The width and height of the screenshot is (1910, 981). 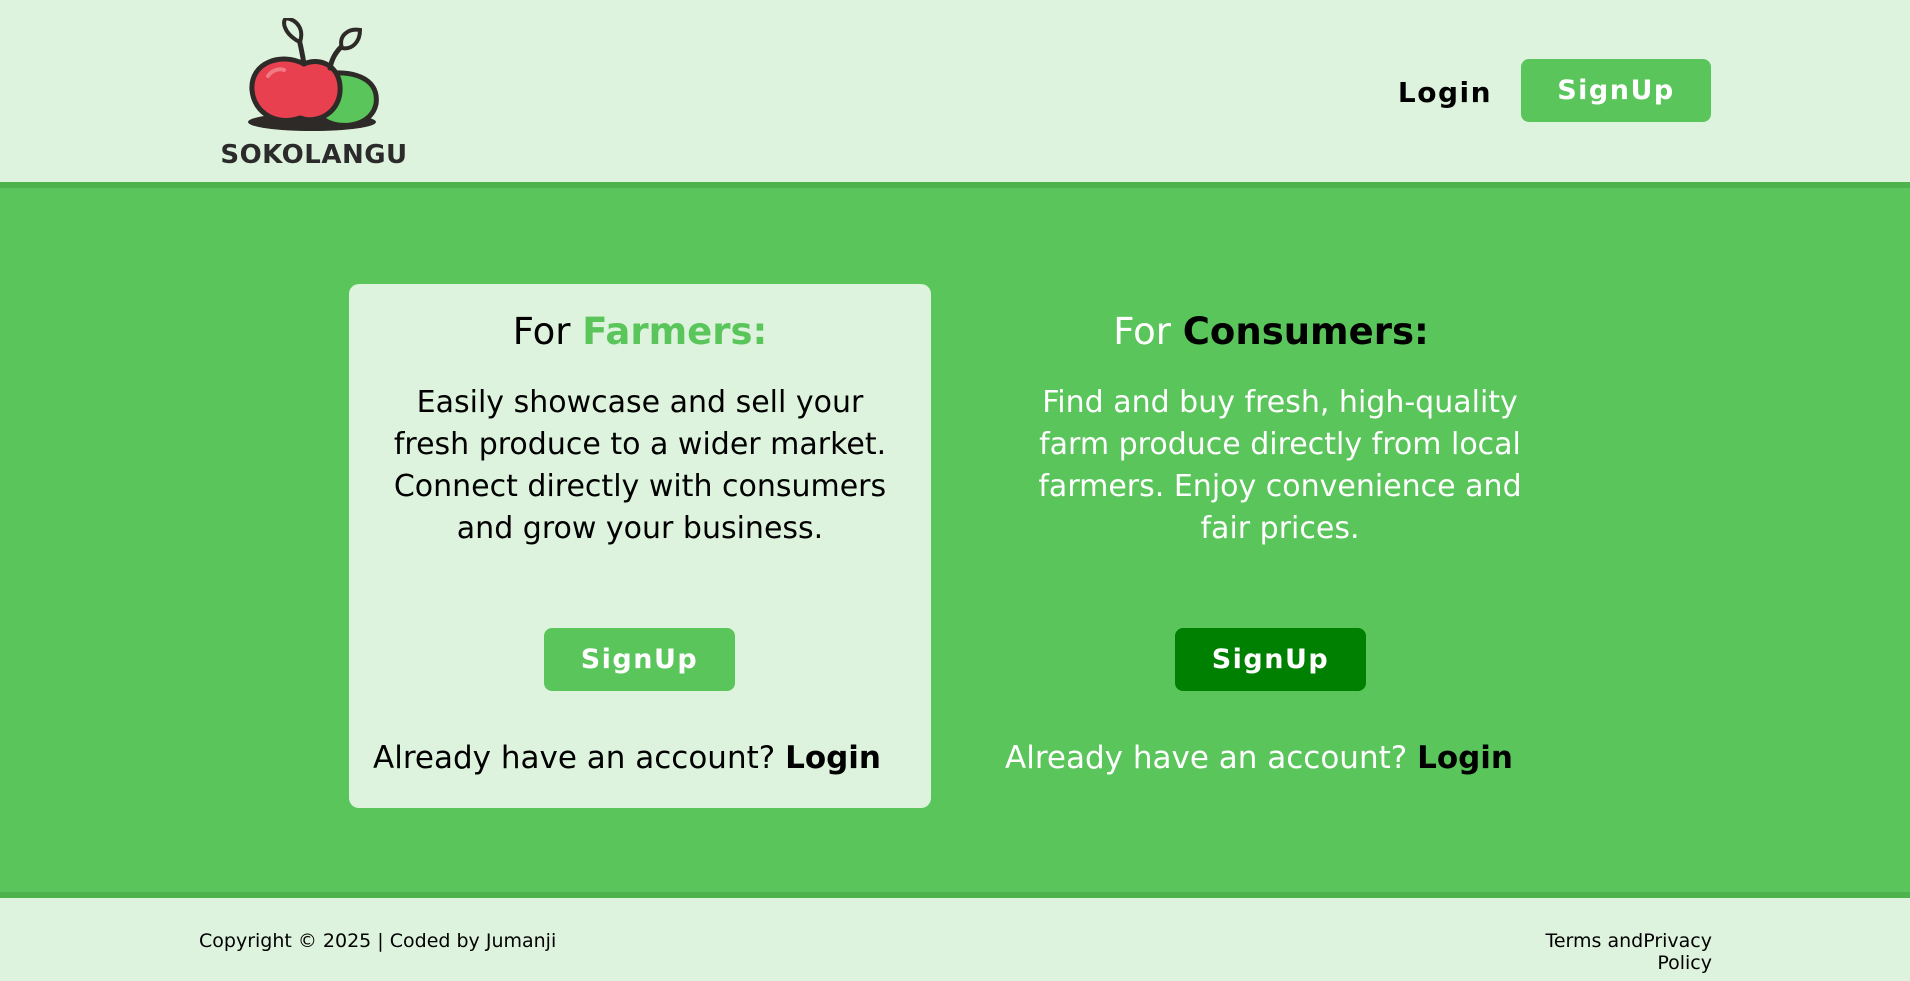 I want to click on footer-terms-link: Terms andPrivacy Policy, so click(x=1606, y=952).